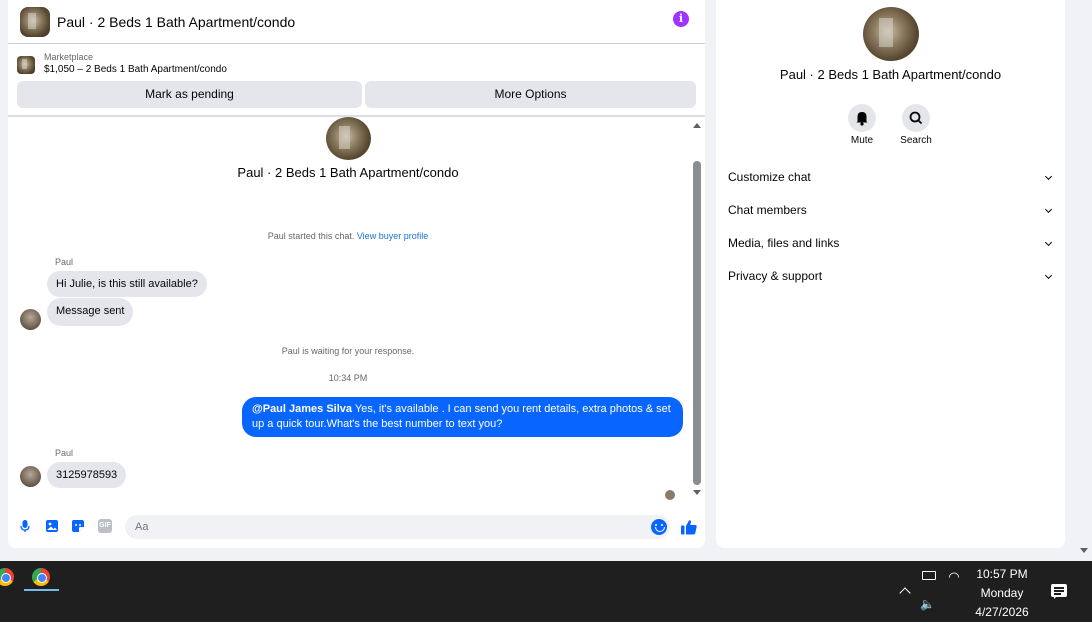 The height and width of the screenshot is (622, 1092). I want to click on chat-started-text: Paul started this chat., so click(311, 236).